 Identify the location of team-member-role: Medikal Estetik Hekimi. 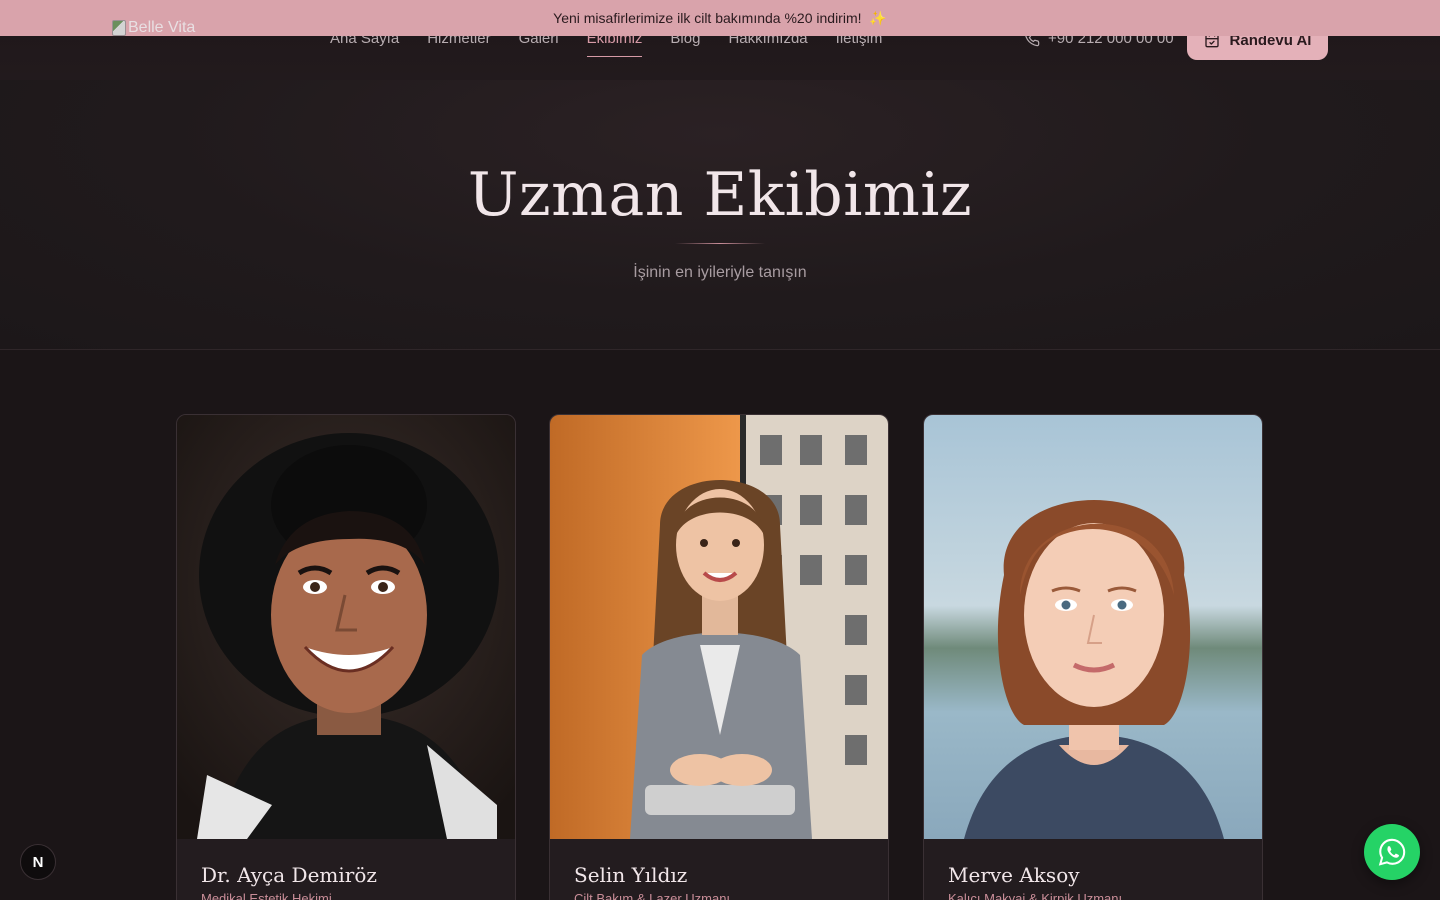
(266, 895).